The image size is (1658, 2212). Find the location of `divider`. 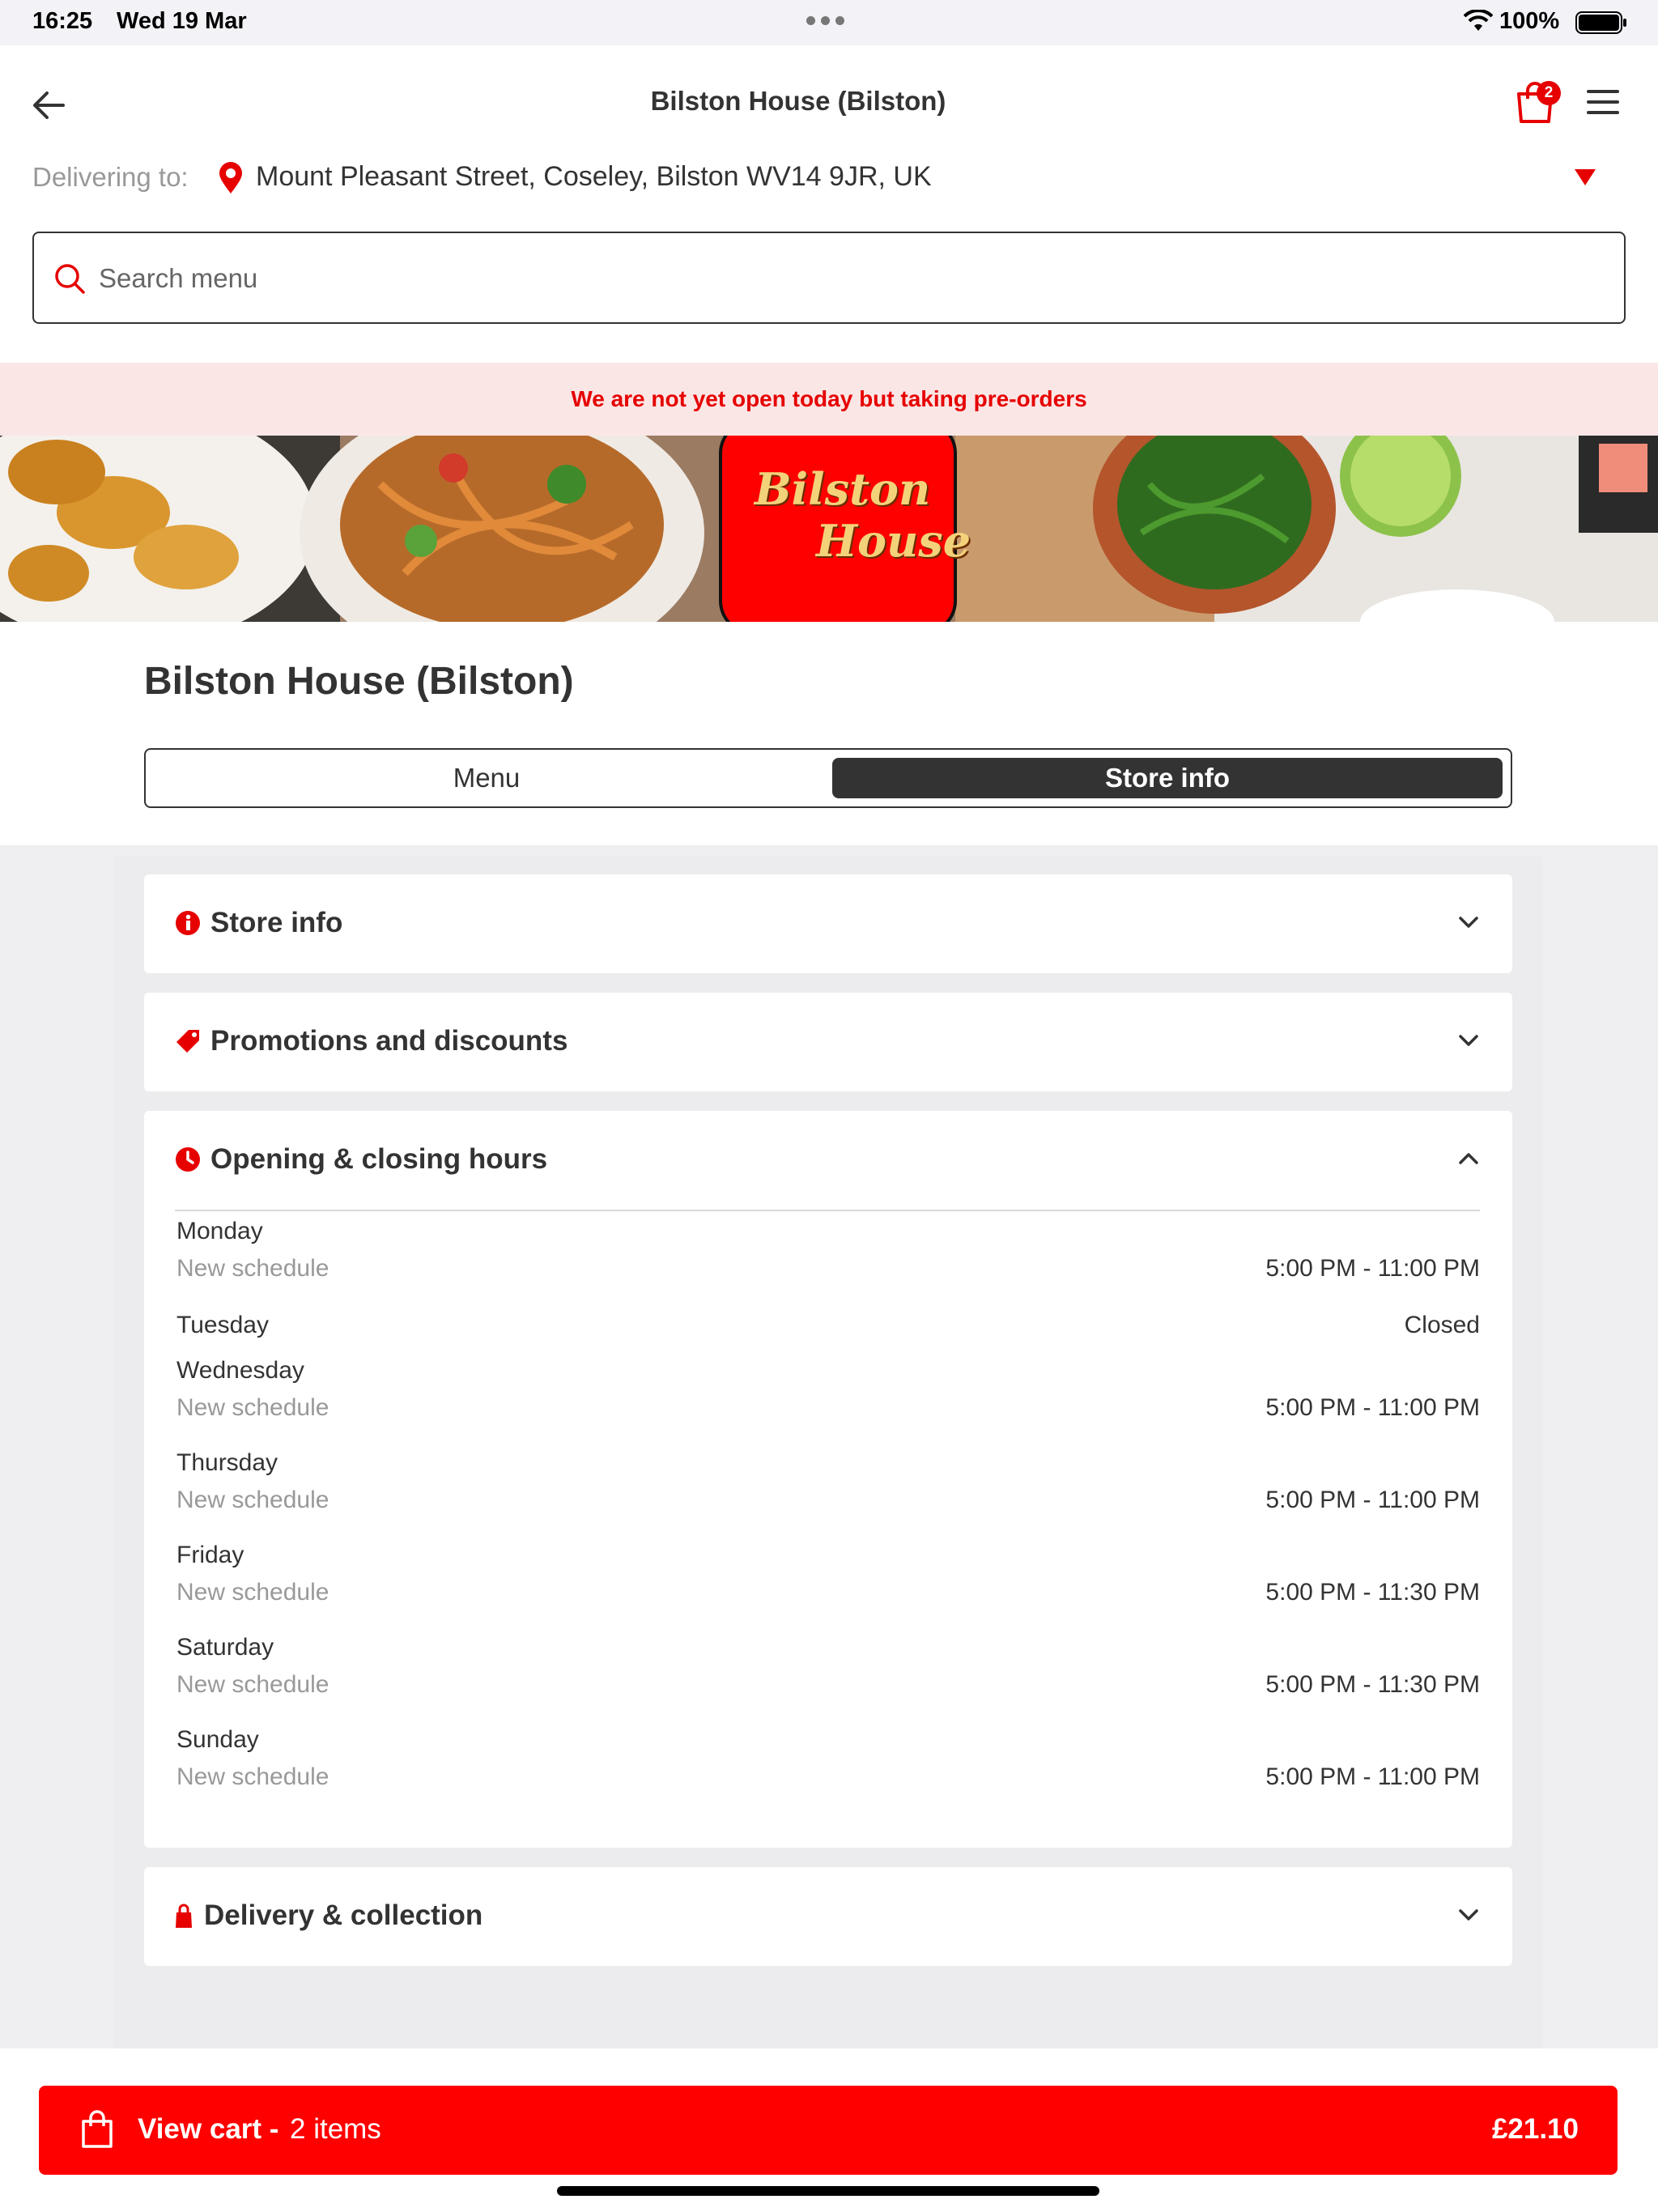

divider is located at coordinates (827, 1211).